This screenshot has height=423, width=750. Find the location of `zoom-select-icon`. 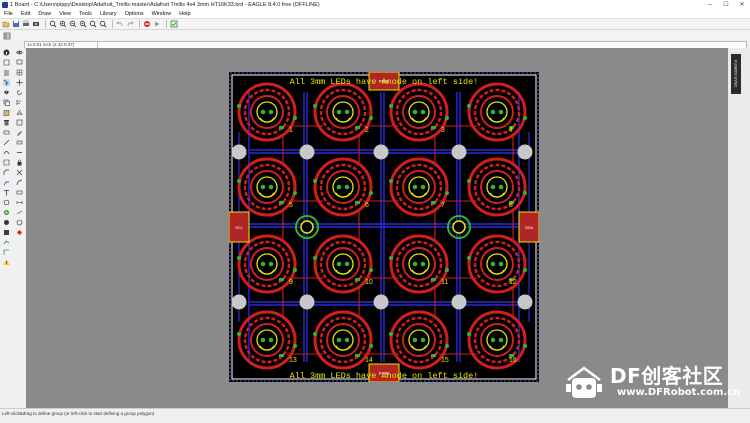

zoom-select-icon is located at coordinates (93, 24).